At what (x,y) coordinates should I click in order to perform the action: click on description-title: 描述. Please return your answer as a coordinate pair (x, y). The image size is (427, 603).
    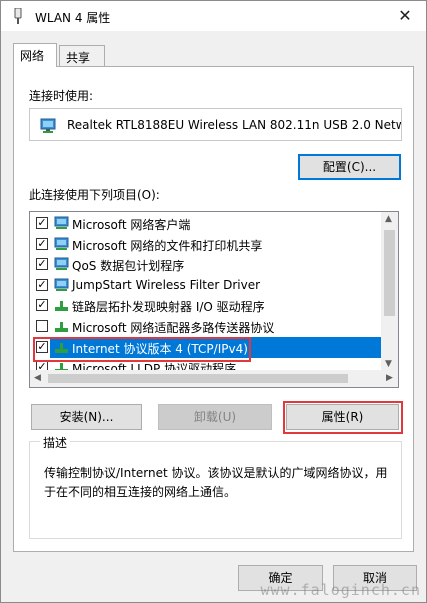
    Looking at the image, I should click on (55, 442).